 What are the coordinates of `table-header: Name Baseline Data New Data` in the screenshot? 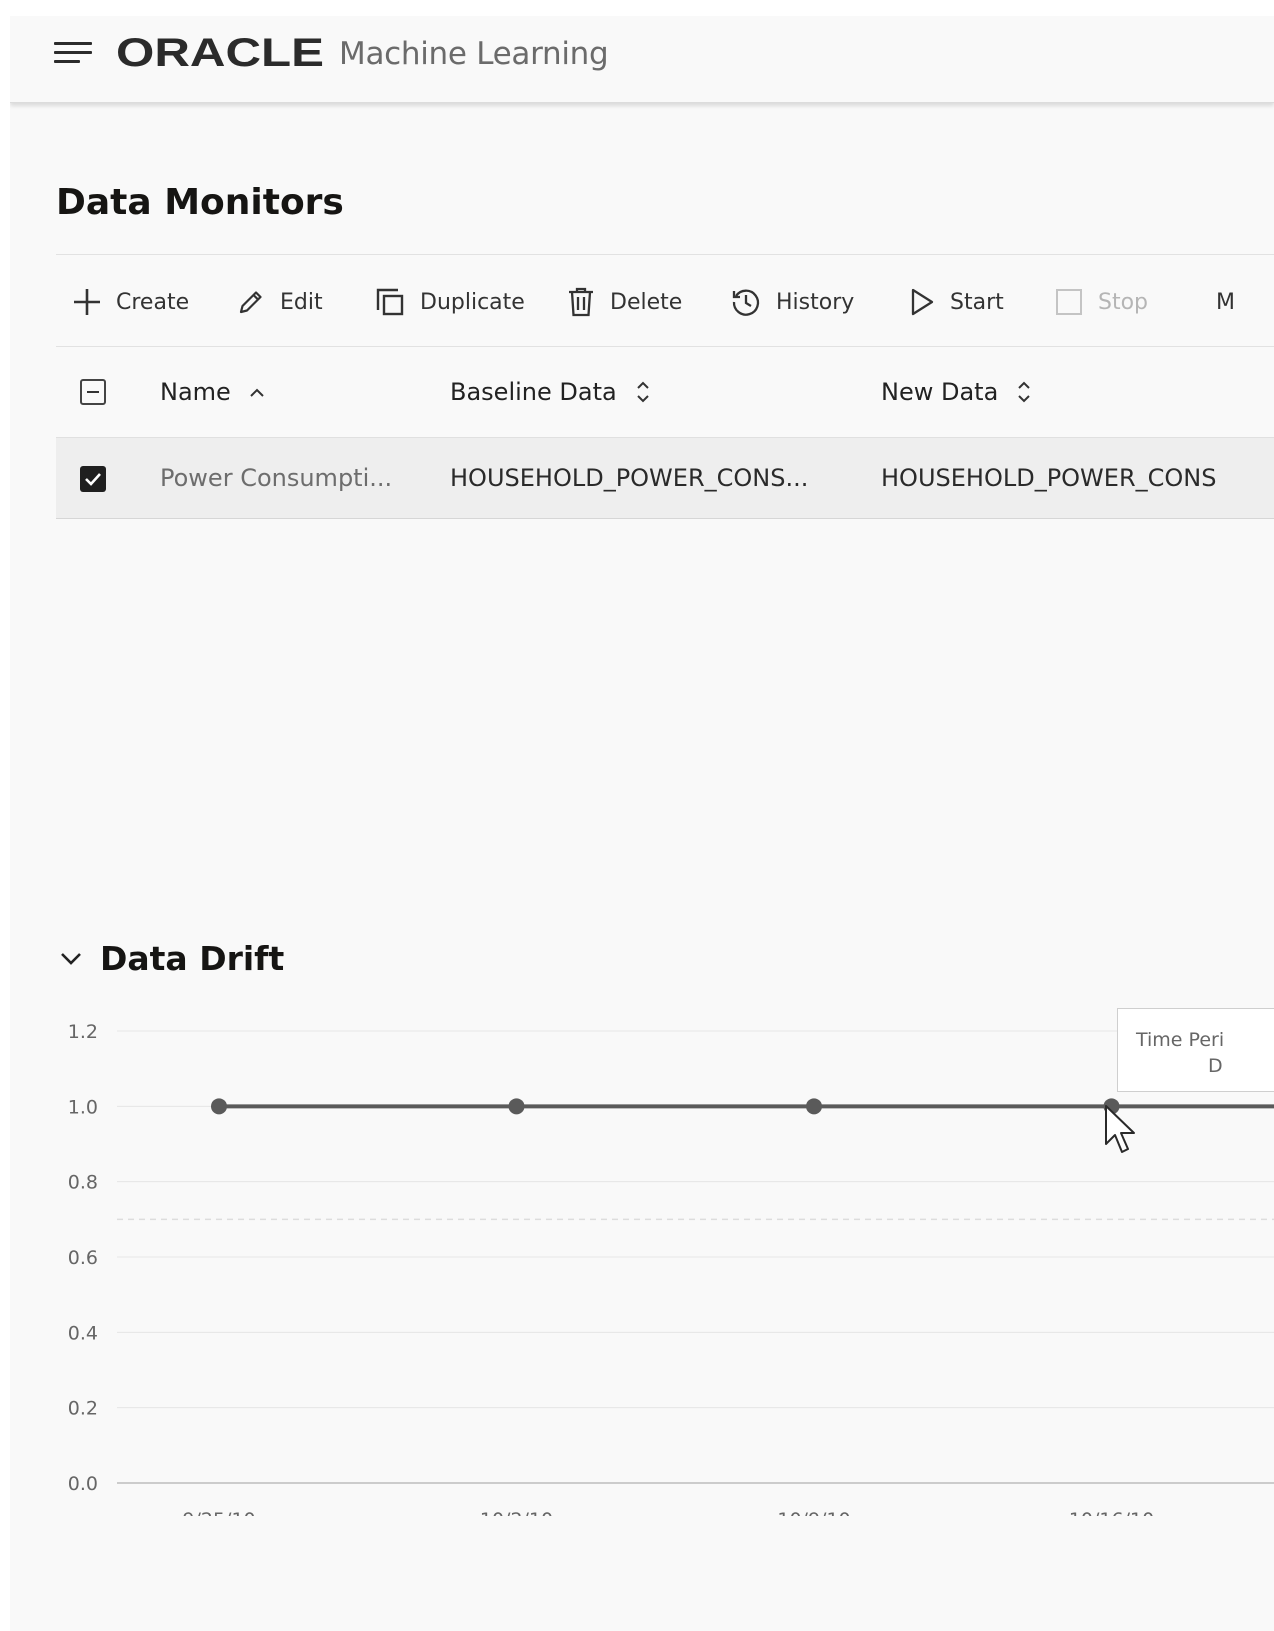 It's located at (665, 392).